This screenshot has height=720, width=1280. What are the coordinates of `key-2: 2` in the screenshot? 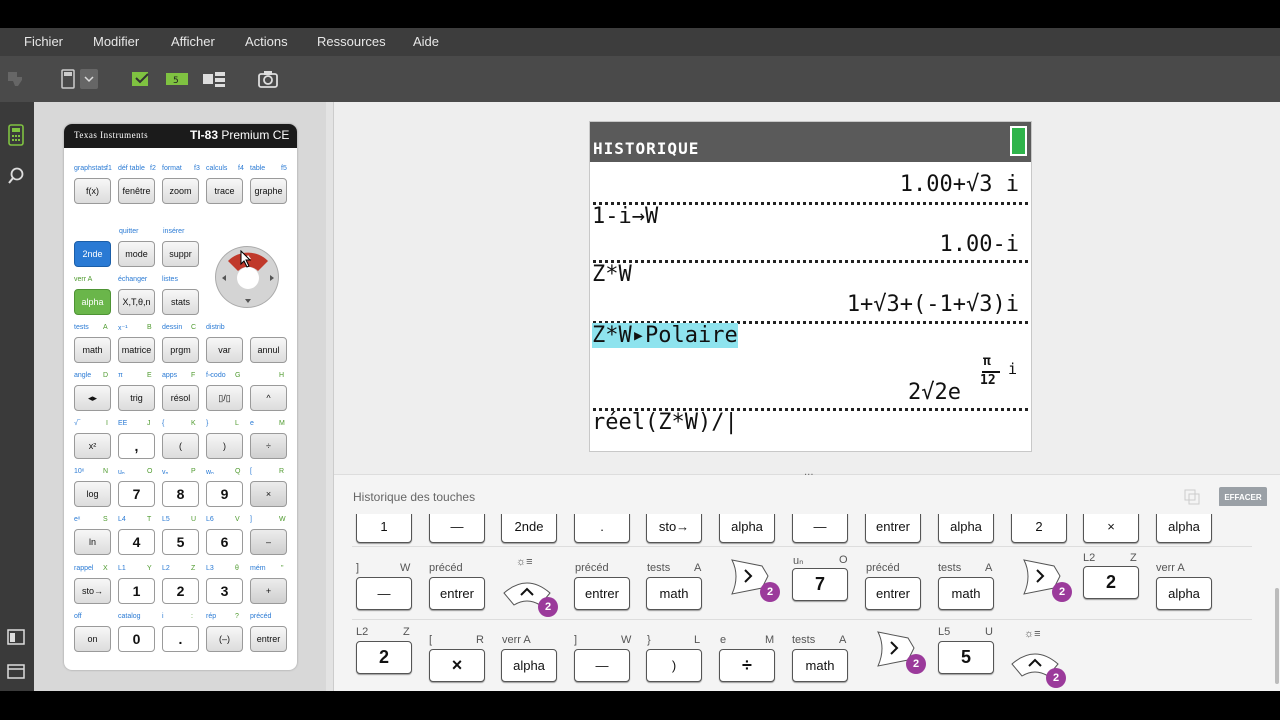 It's located at (180, 591).